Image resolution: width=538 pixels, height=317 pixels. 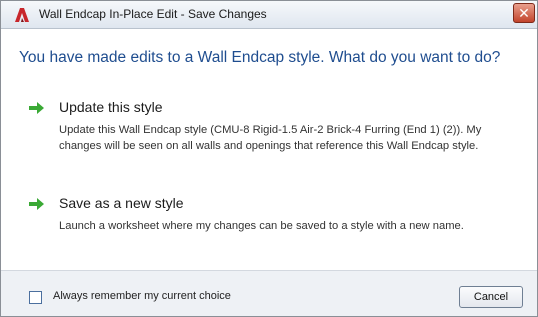 I want to click on close-icon: ✕, so click(x=524, y=13).